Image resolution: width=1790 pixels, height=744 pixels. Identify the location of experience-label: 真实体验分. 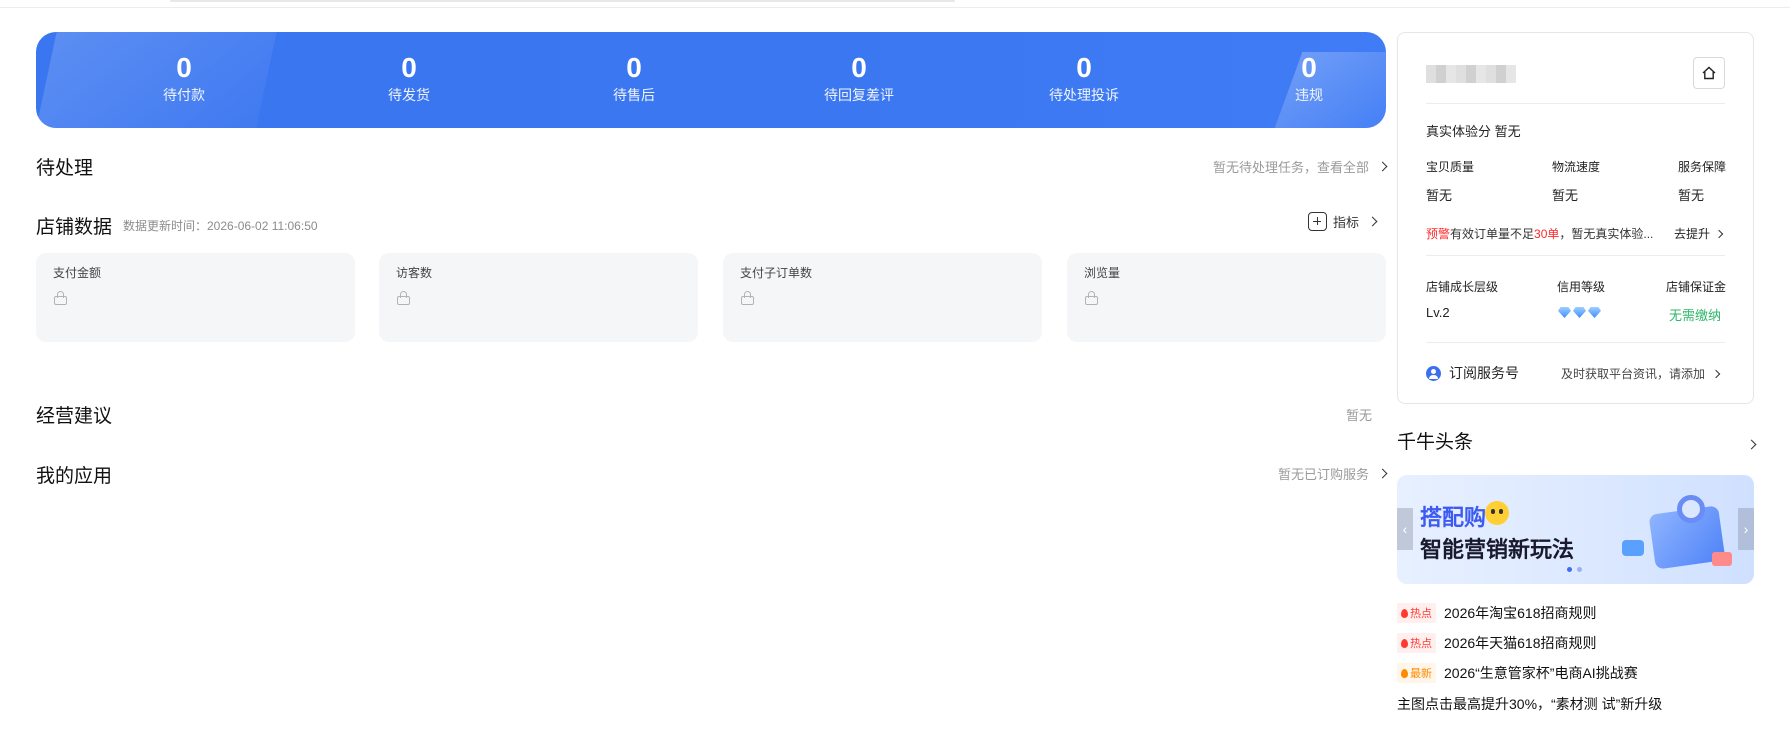
(1459, 131).